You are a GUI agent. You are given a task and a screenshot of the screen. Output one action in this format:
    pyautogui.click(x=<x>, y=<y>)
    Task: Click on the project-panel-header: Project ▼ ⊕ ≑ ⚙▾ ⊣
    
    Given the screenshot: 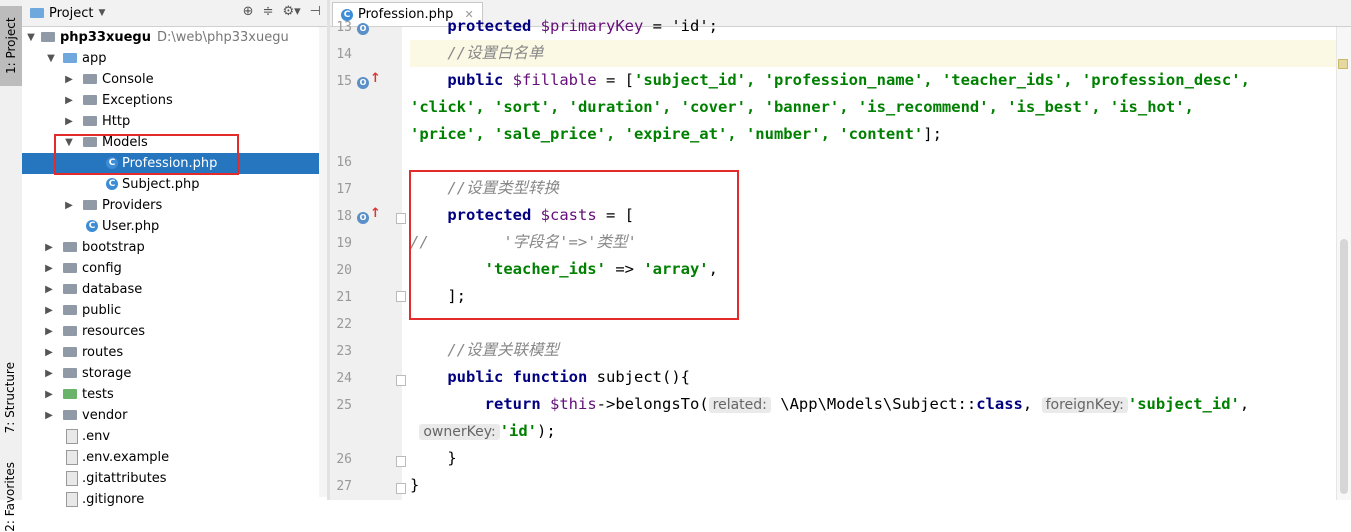 What is the action you would take?
    pyautogui.click(x=174, y=13)
    